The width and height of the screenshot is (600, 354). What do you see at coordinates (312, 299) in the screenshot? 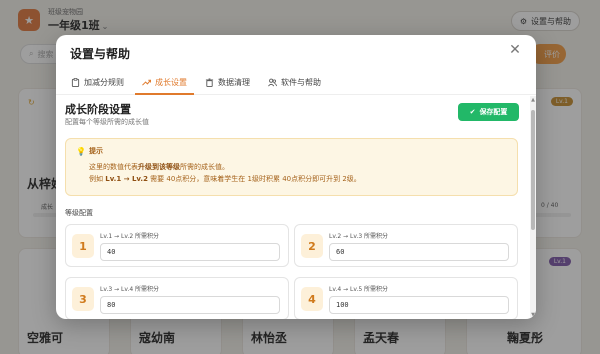
I see `level-number: 4` at bounding box center [312, 299].